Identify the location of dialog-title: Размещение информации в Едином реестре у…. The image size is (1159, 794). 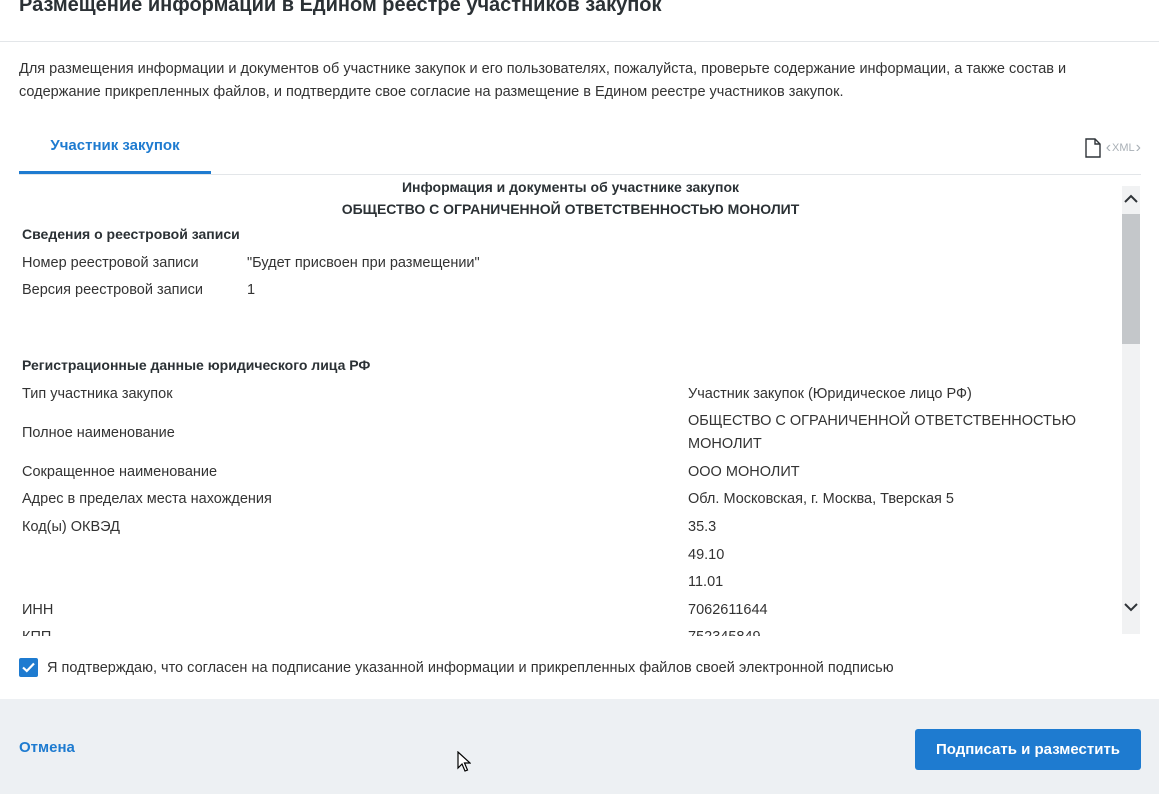
(340, 8).